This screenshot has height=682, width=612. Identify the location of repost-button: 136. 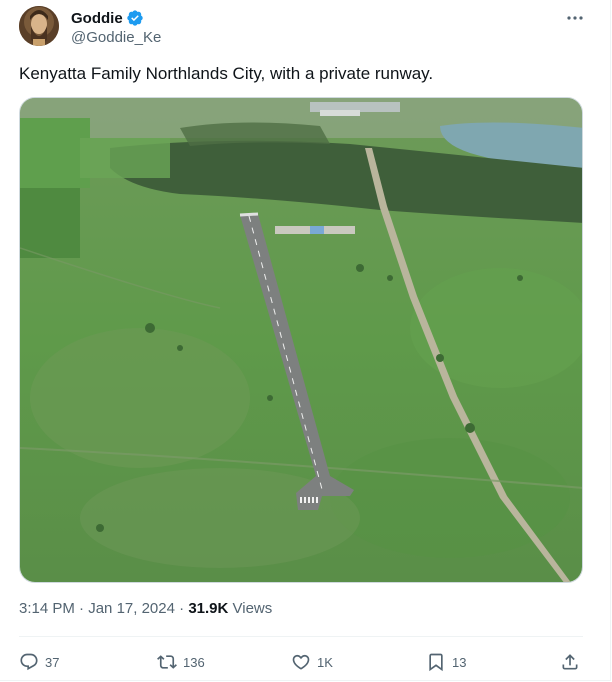
(181, 662).